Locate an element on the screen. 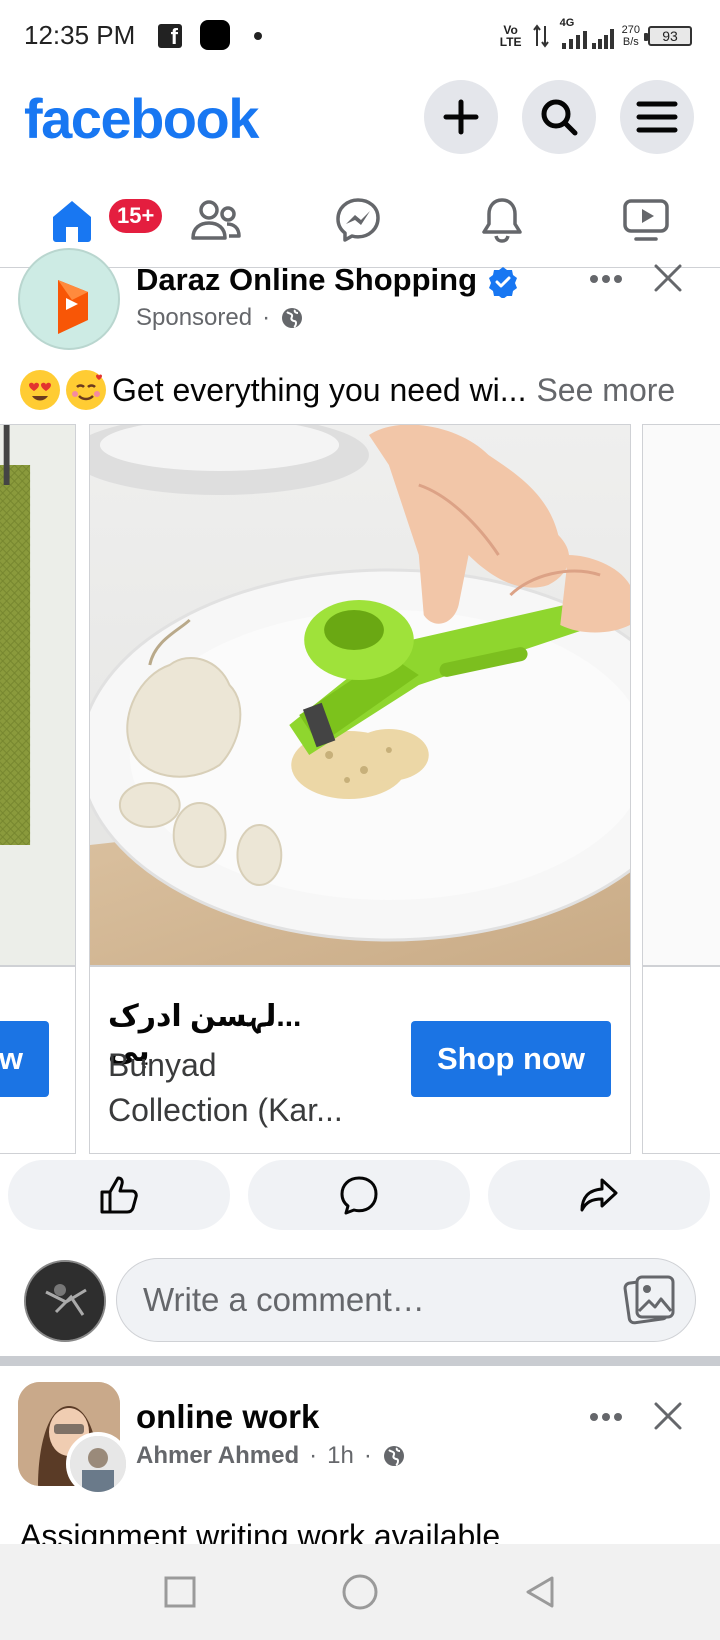 The height and width of the screenshot is (1640, 720). system-nav-bar is located at coordinates (360, 1592).